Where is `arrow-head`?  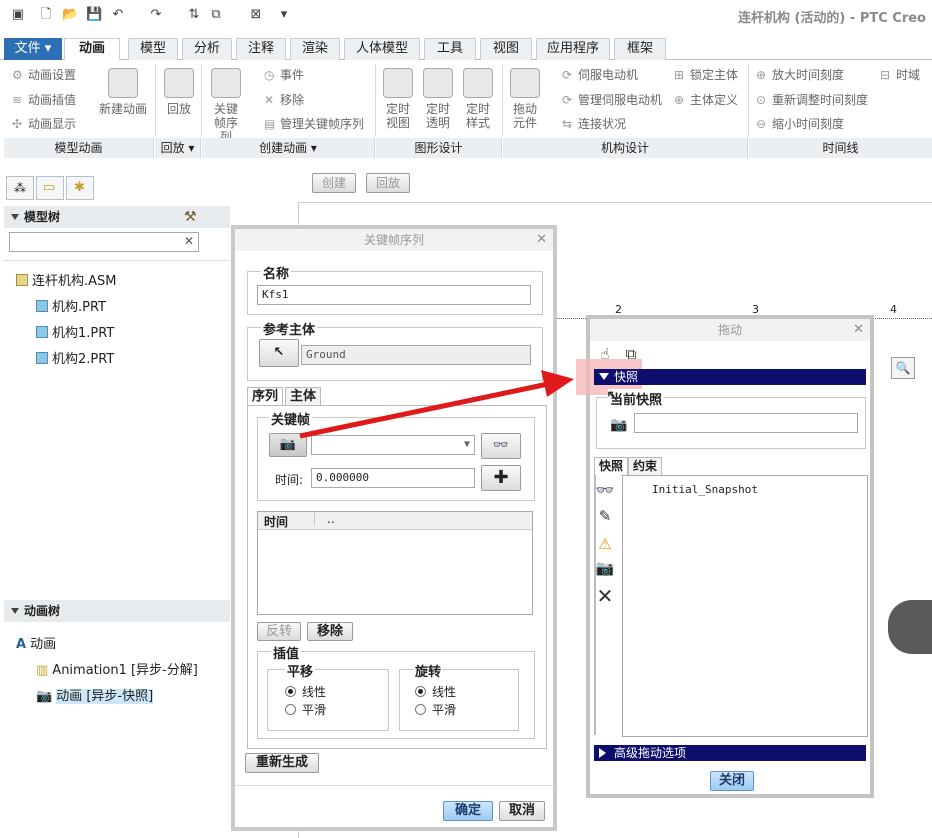
arrow-head is located at coordinates (557, 383).